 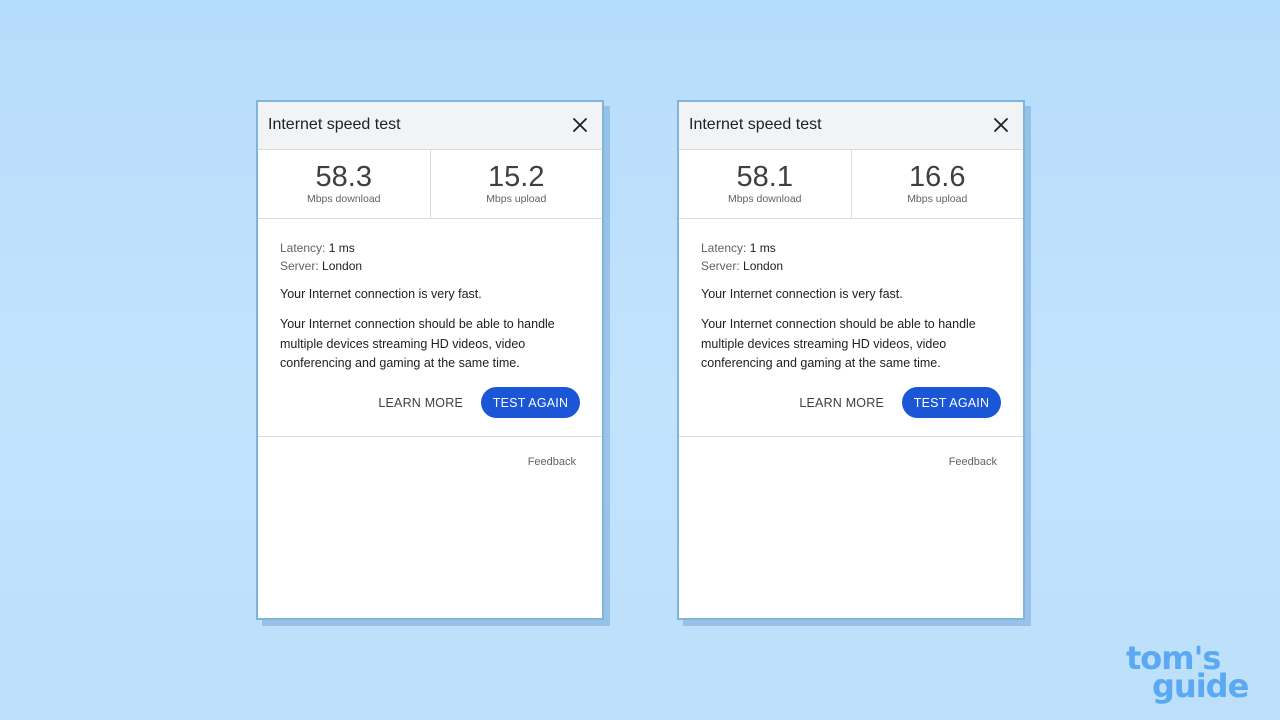 I want to click on toms-guide-logo: tom's guide, so click(x=1188, y=675).